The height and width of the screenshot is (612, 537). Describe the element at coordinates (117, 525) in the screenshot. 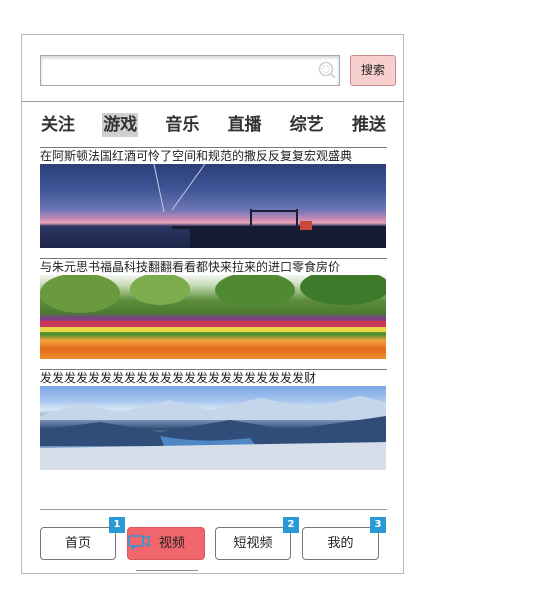

I see `nav-home-badge: 1` at that location.